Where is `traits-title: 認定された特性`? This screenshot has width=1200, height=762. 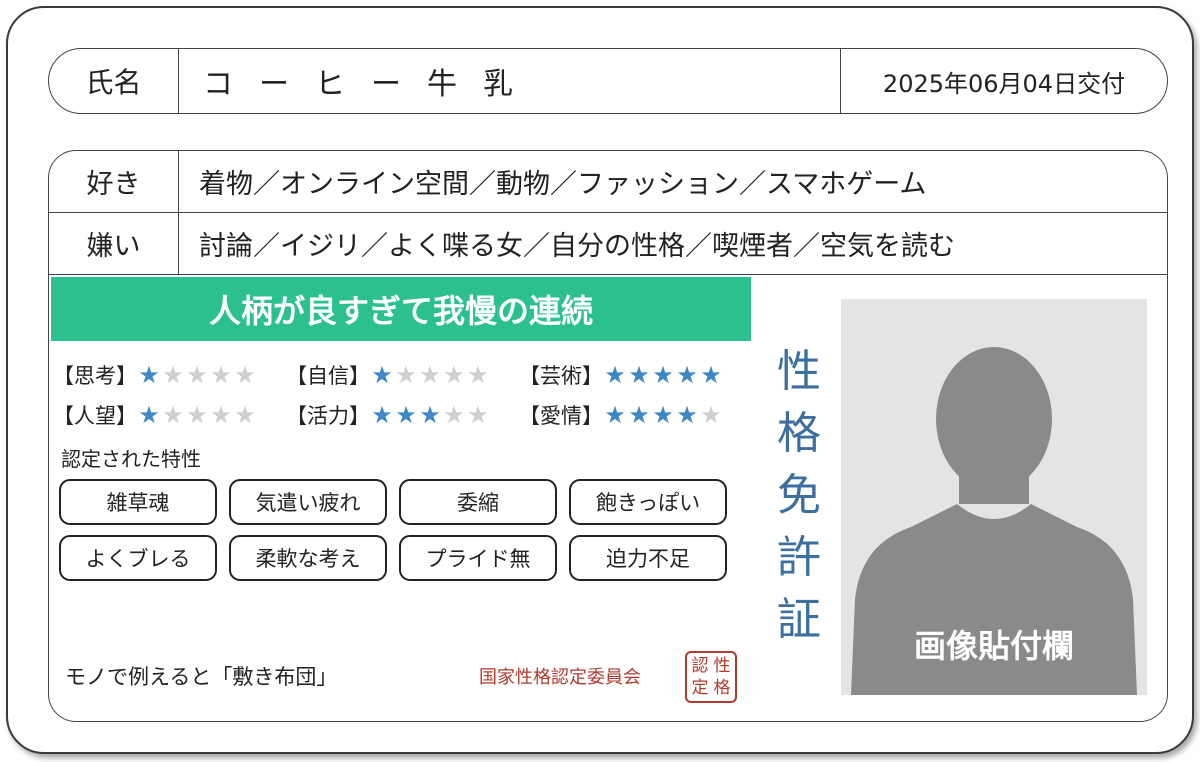 traits-title: 認定された特性 is located at coordinates (131, 459).